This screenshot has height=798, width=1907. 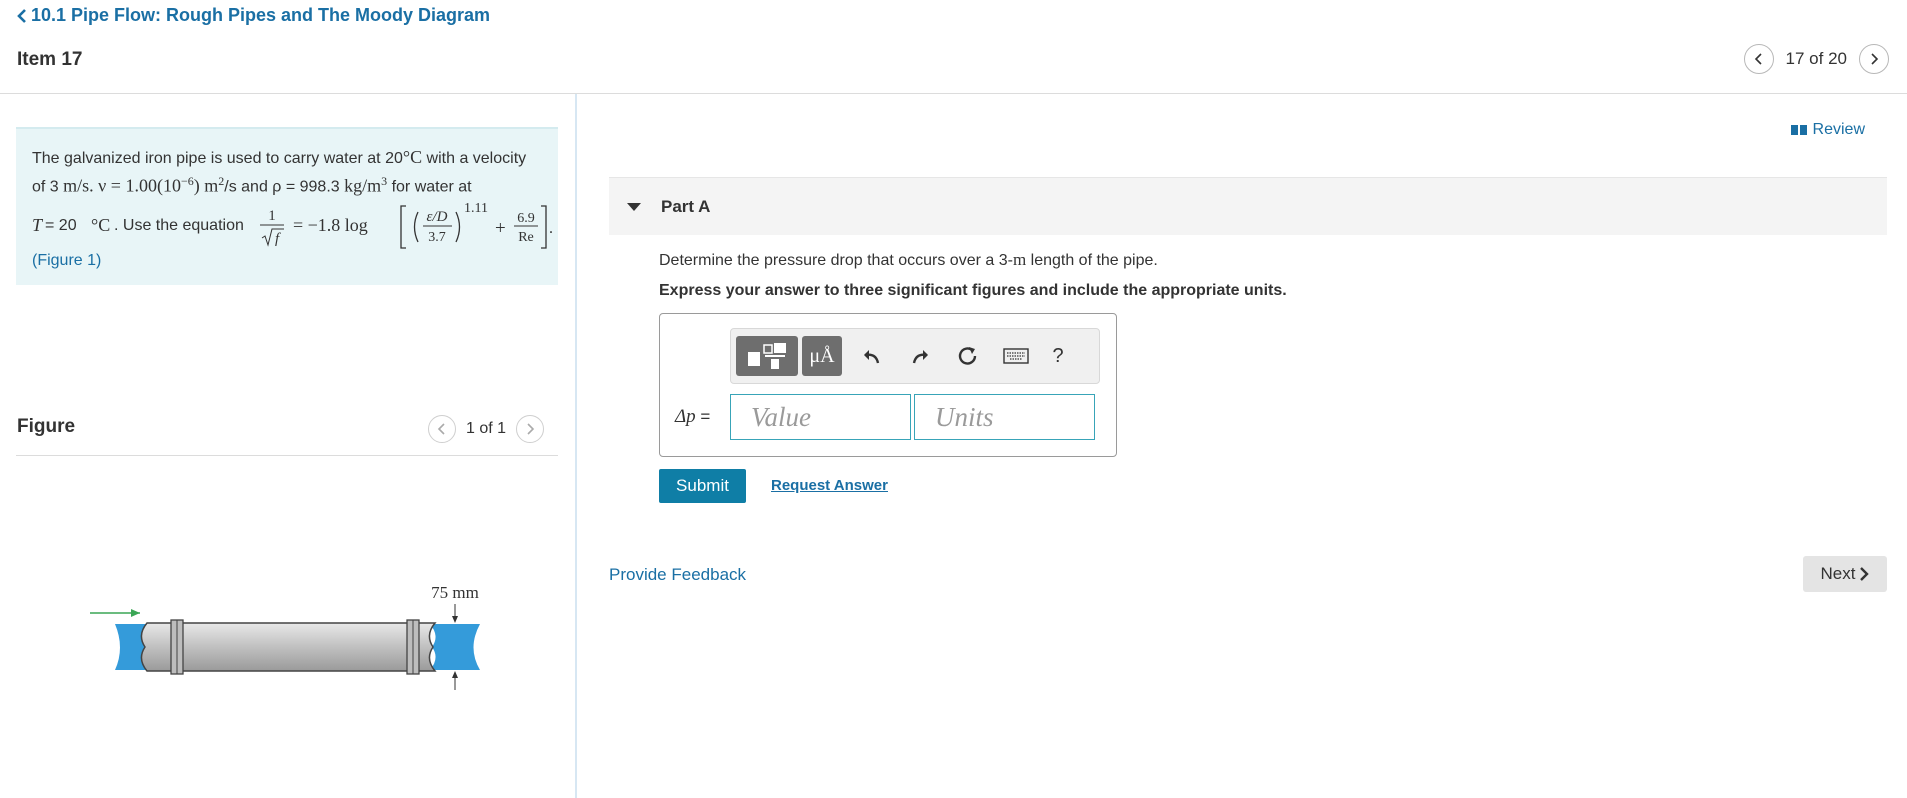 I want to click on reset-button, so click(x=968, y=356).